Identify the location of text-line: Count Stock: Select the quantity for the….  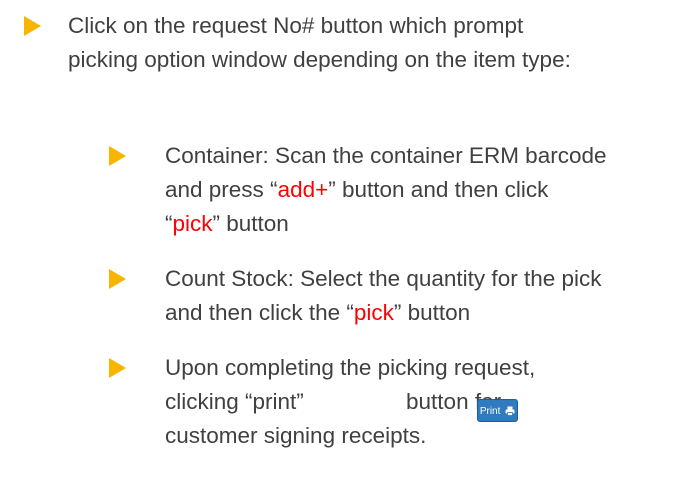
(383, 278).